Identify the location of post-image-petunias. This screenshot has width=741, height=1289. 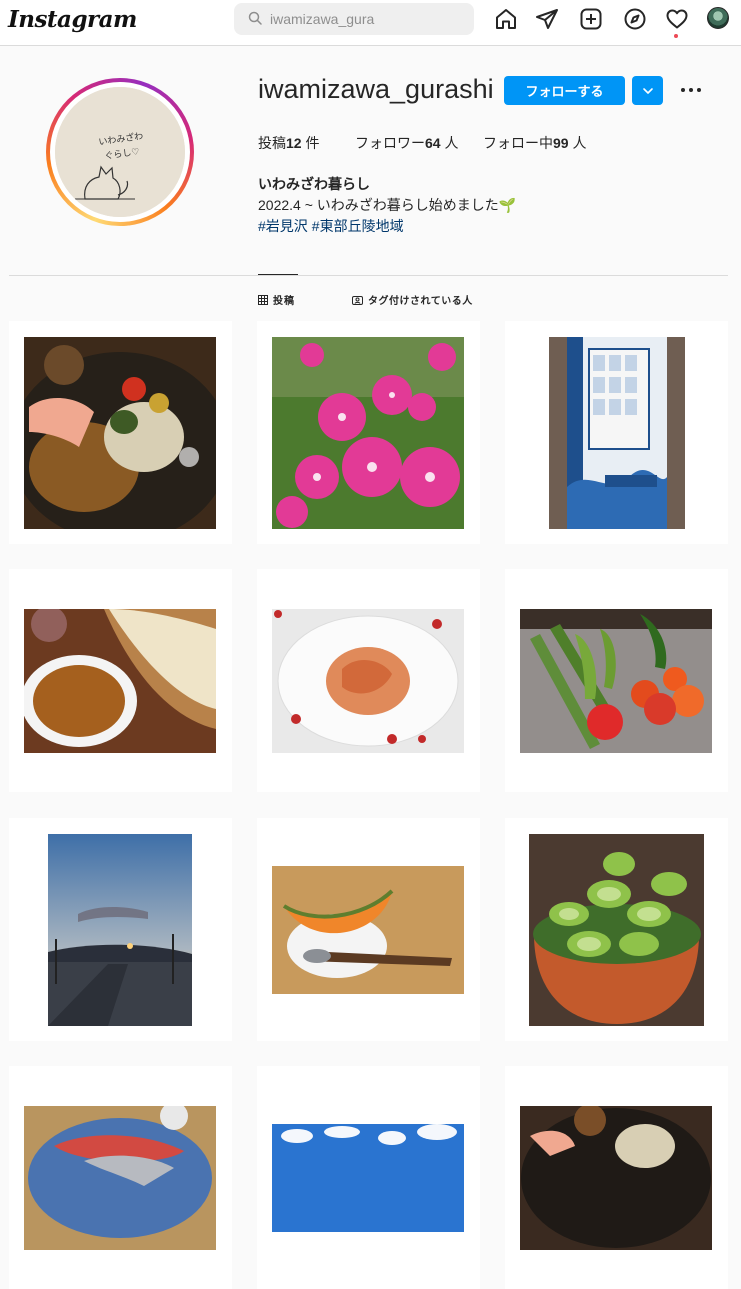
(368, 433).